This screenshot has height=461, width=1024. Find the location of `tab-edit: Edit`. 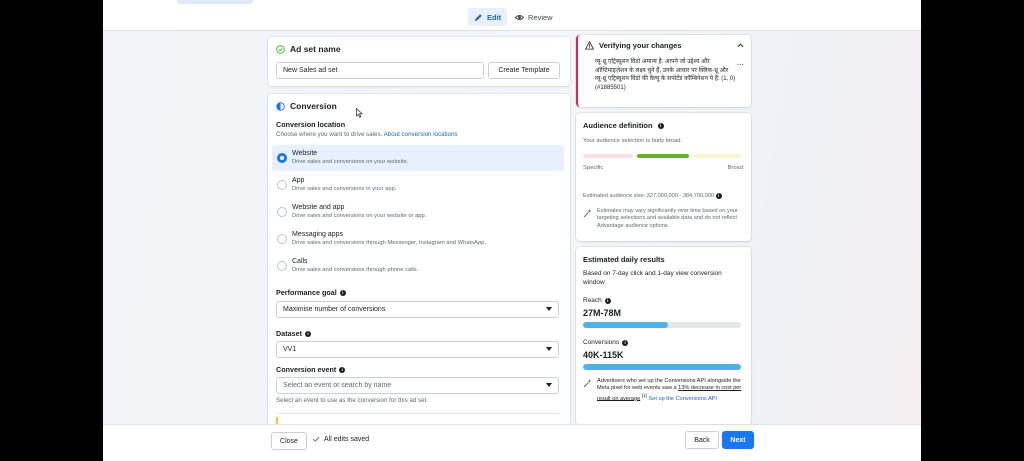

tab-edit: Edit is located at coordinates (488, 17).